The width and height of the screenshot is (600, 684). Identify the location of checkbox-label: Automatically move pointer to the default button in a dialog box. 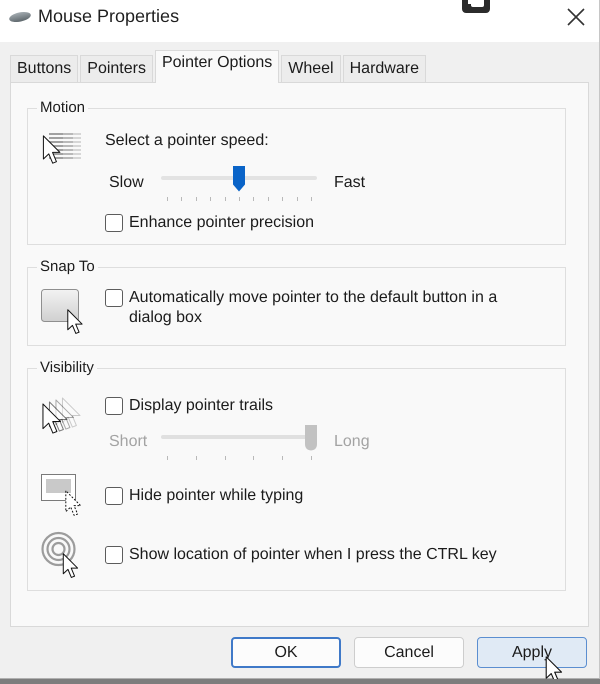
(324, 308).